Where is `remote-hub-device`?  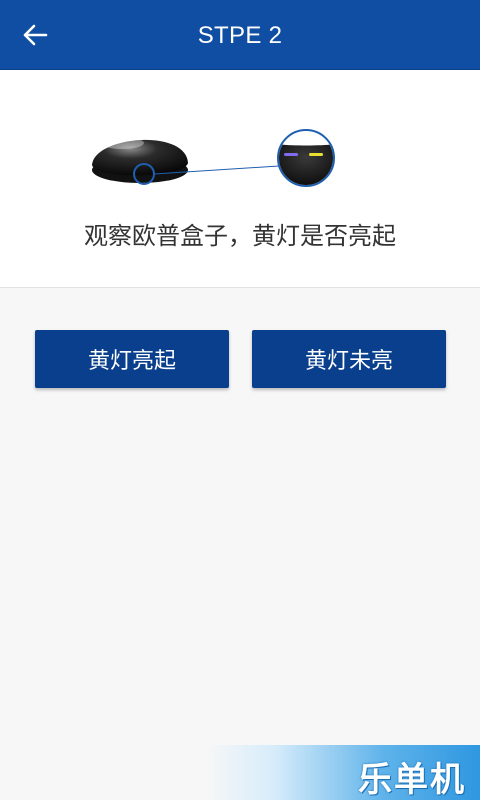 remote-hub-device is located at coordinates (140, 160).